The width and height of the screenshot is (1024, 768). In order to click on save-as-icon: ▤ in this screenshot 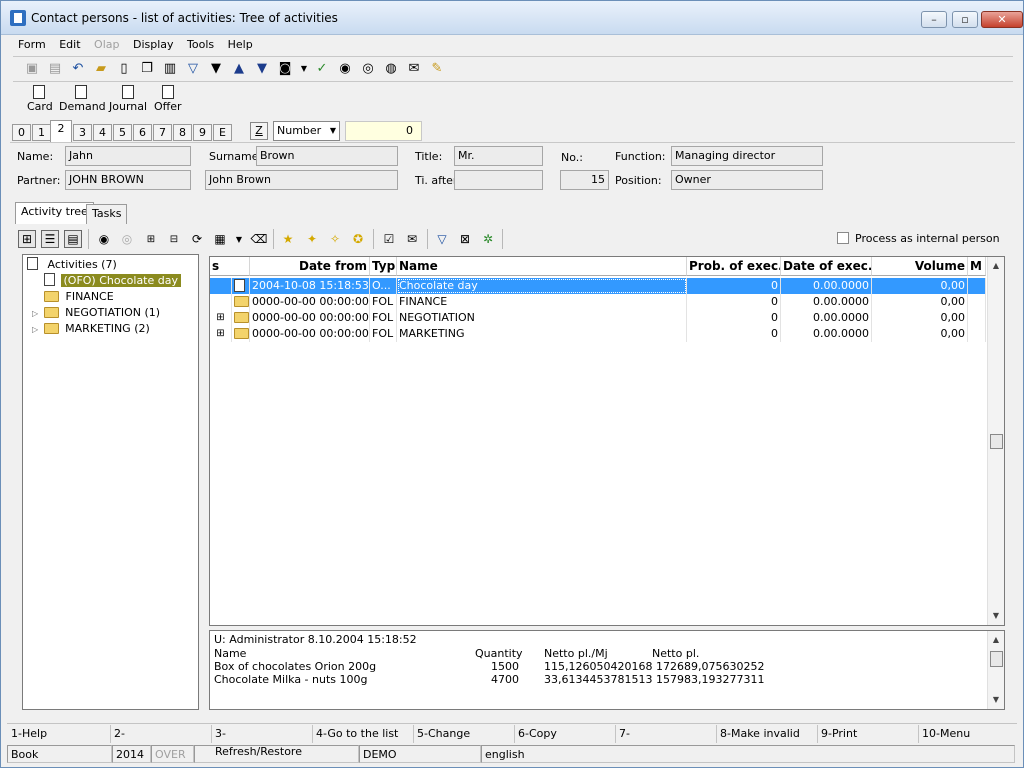, I will do `click(55, 69)`.